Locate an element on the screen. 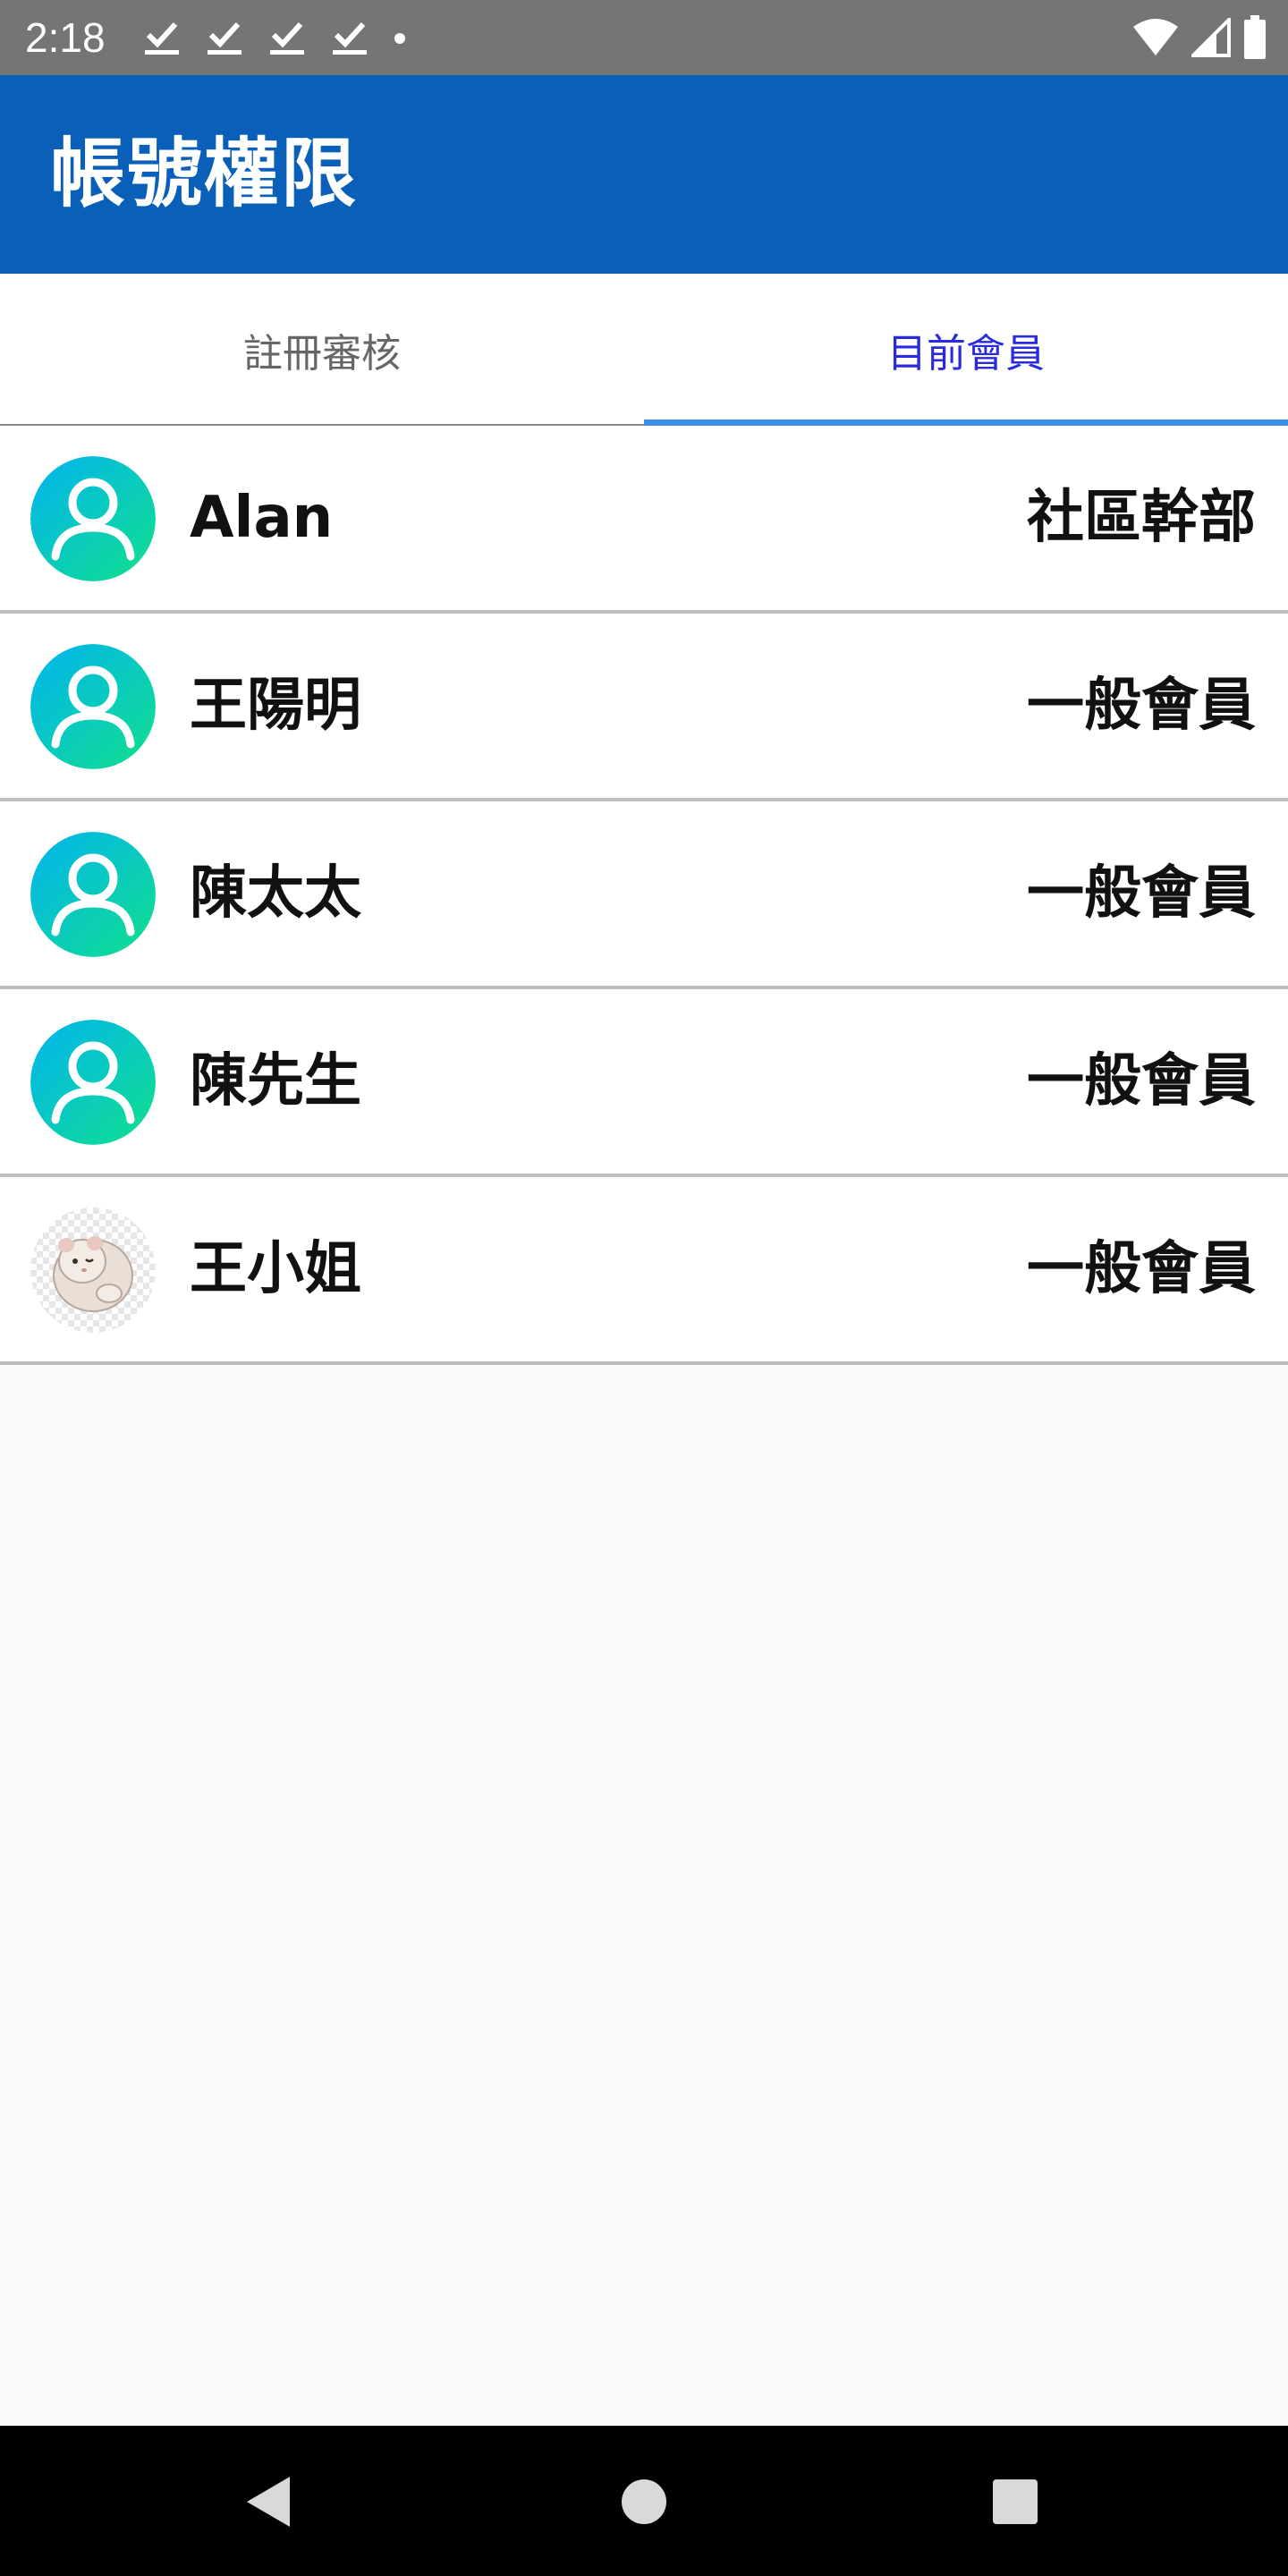  app-bar: 帳號權限 is located at coordinates (644, 174).